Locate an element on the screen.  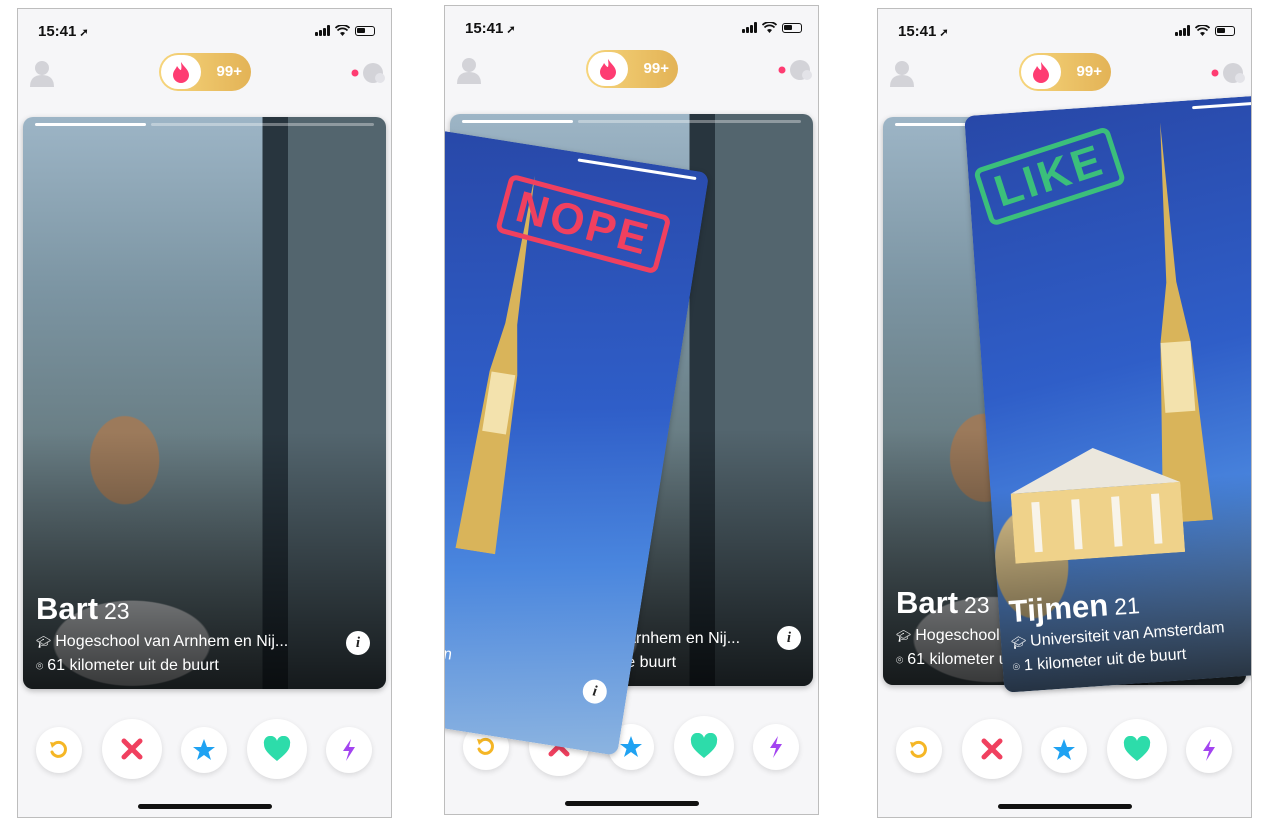
card-distance: ⌾ 61 kilometer uit de buurt is located at coordinates (127, 665).